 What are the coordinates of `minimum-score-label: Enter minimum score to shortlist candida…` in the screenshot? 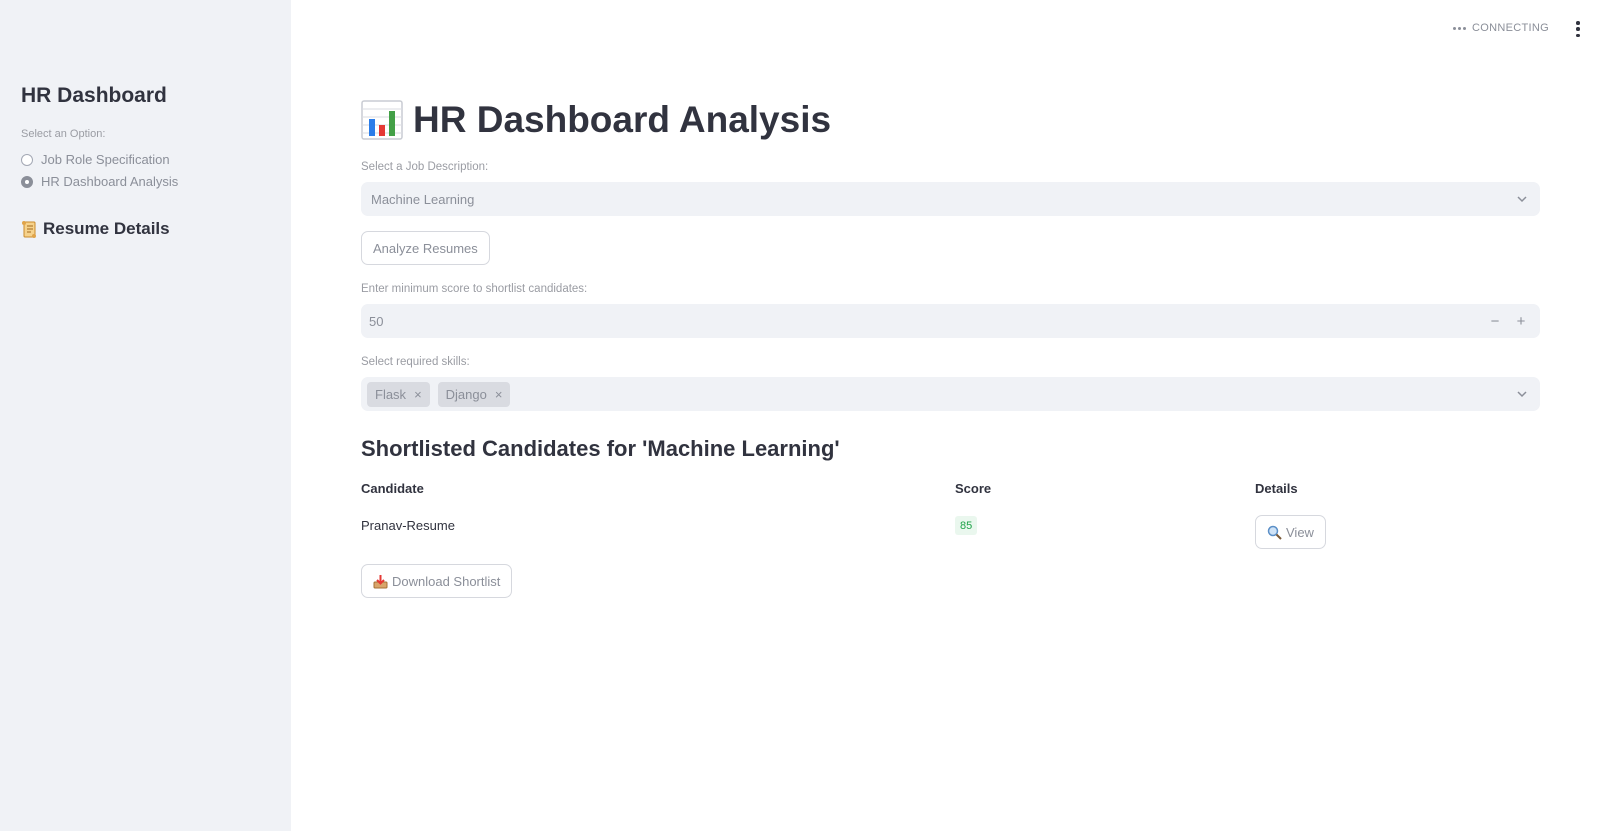 It's located at (474, 289).